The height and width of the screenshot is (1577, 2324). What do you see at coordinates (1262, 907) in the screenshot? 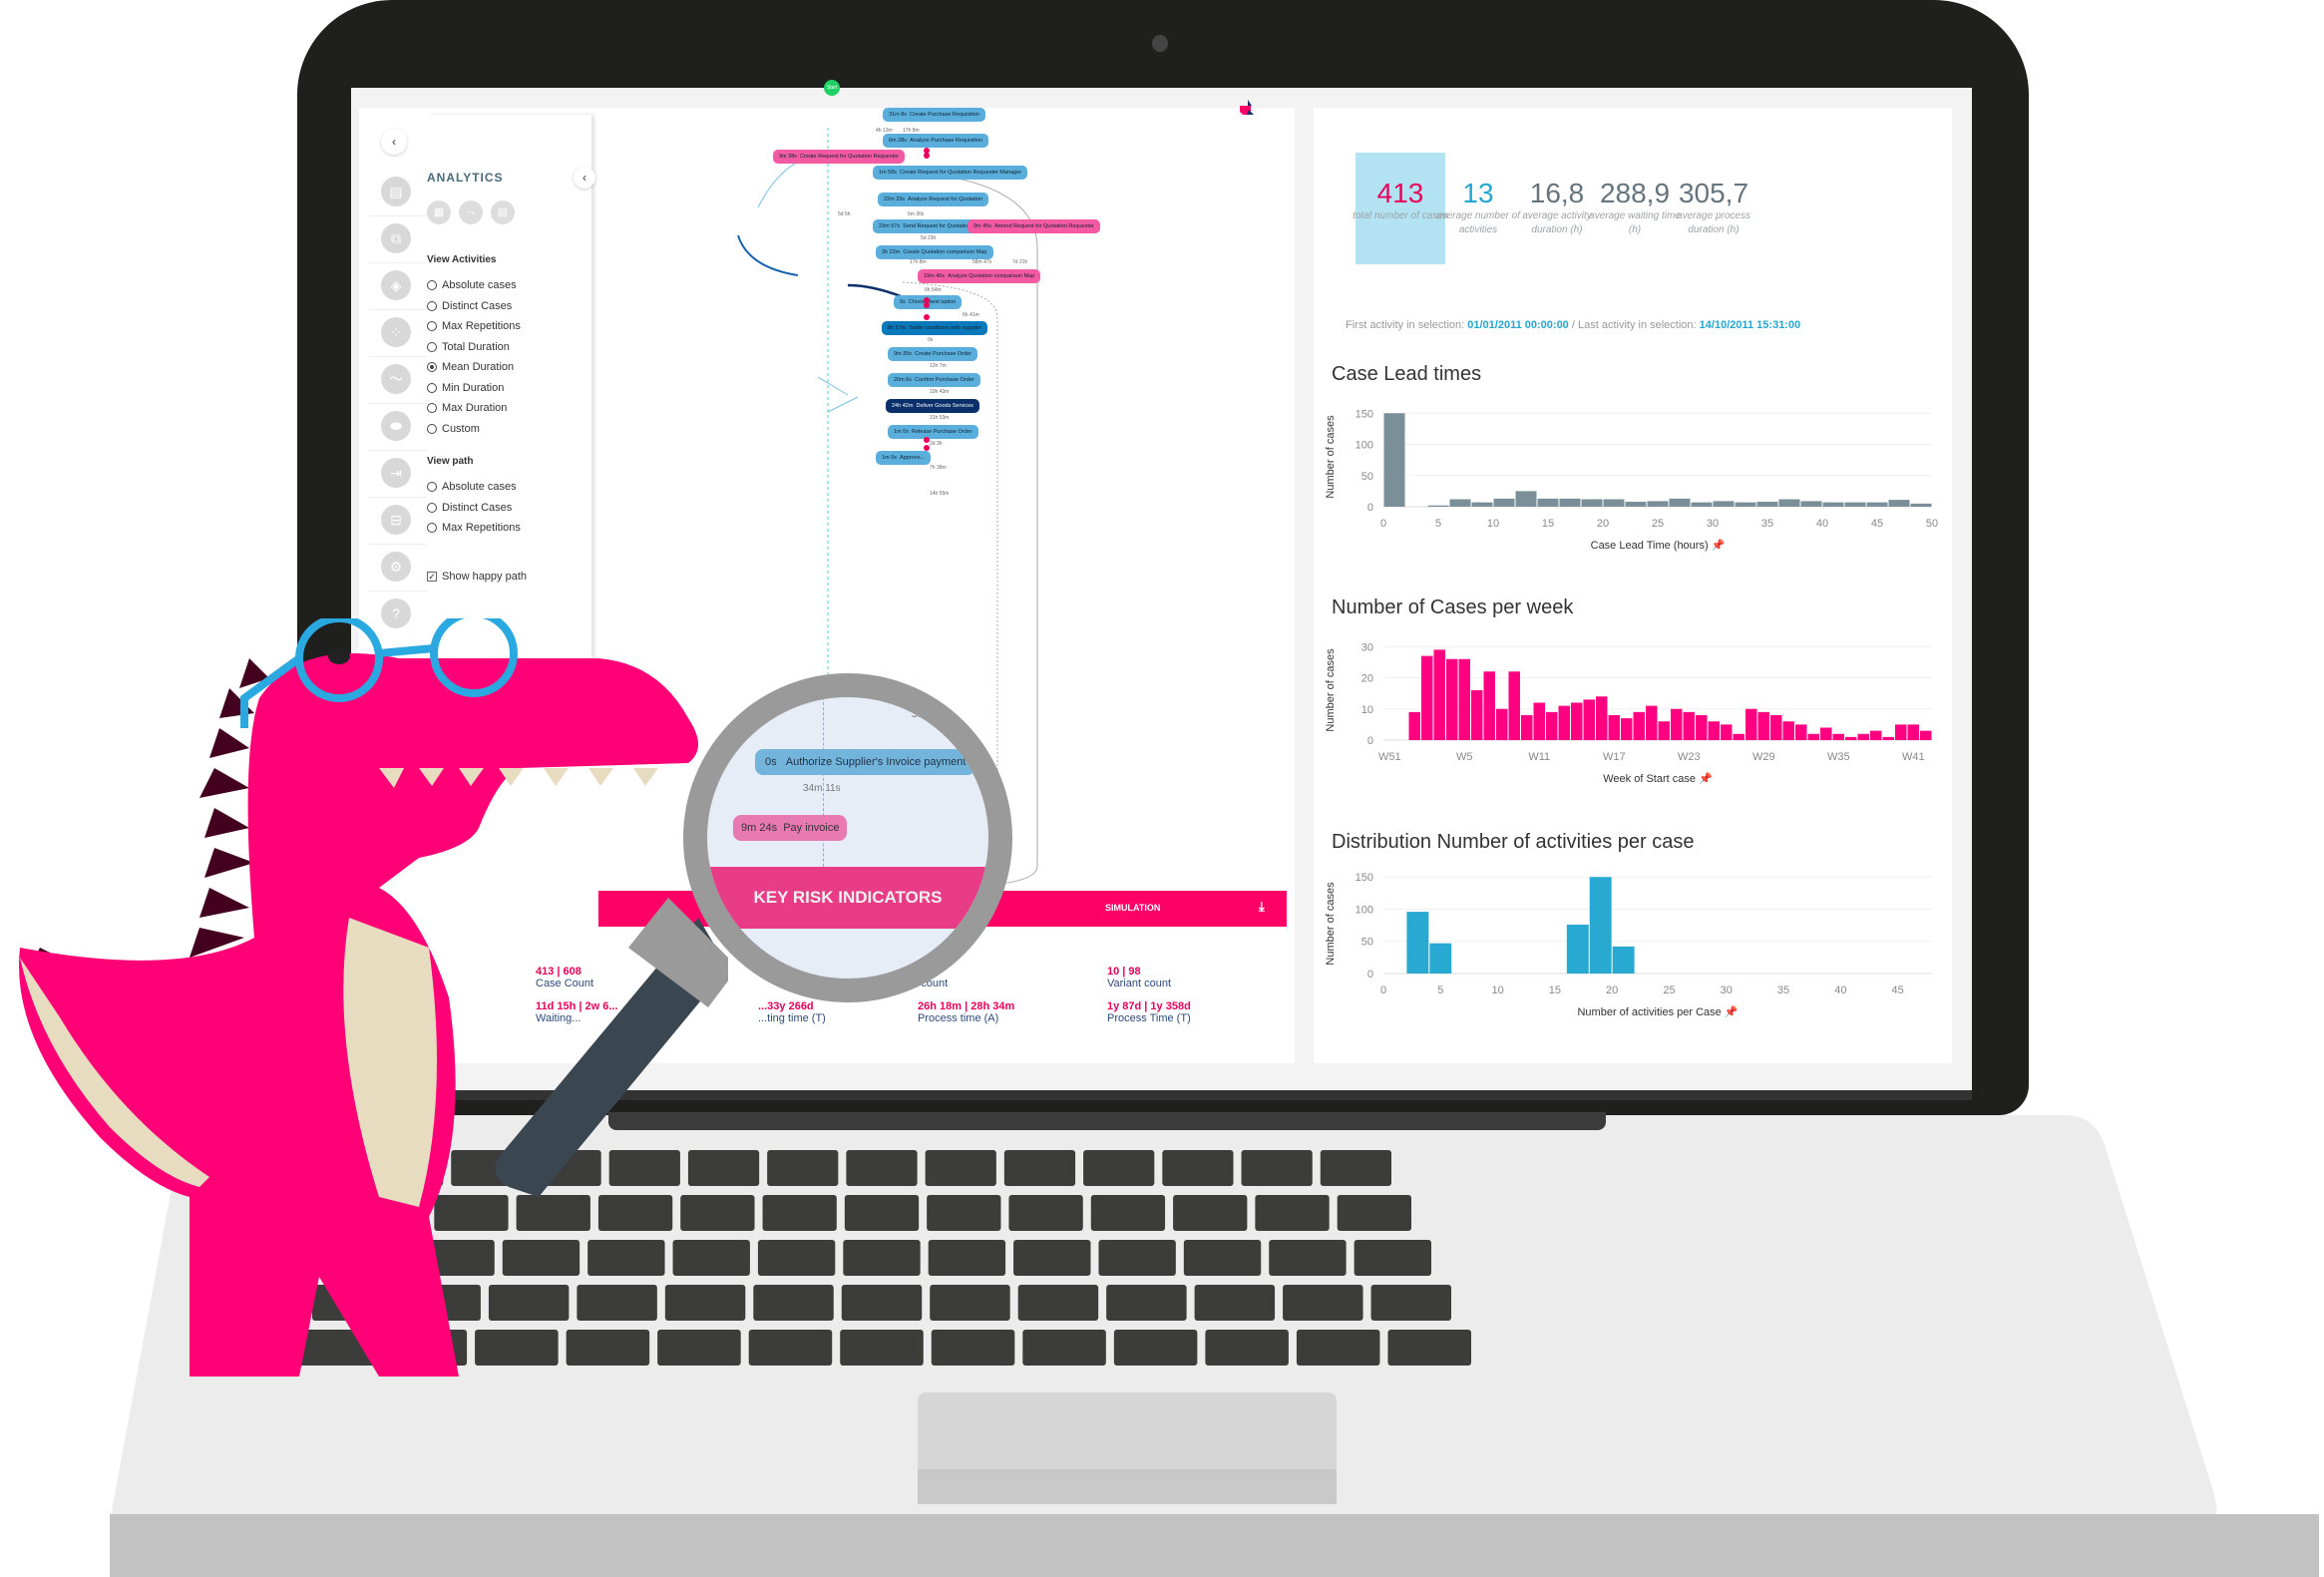
I see `download-icon: ⤓` at bounding box center [1262, 907].